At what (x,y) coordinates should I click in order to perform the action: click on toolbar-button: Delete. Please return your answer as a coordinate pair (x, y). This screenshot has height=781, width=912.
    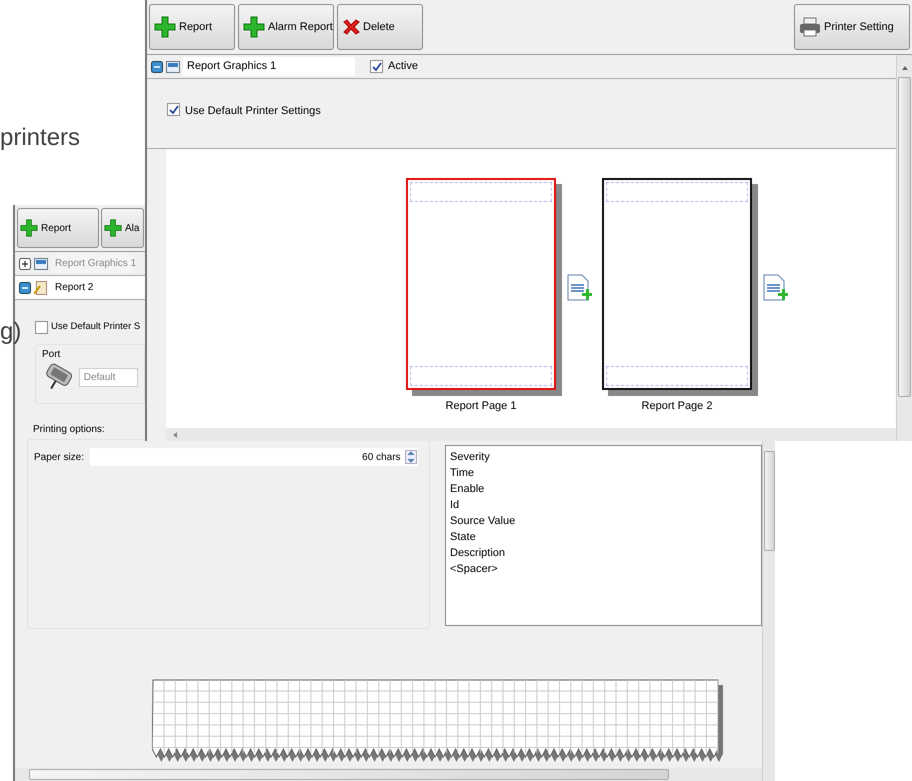
    Looking at the image, I should click on (380, 27).